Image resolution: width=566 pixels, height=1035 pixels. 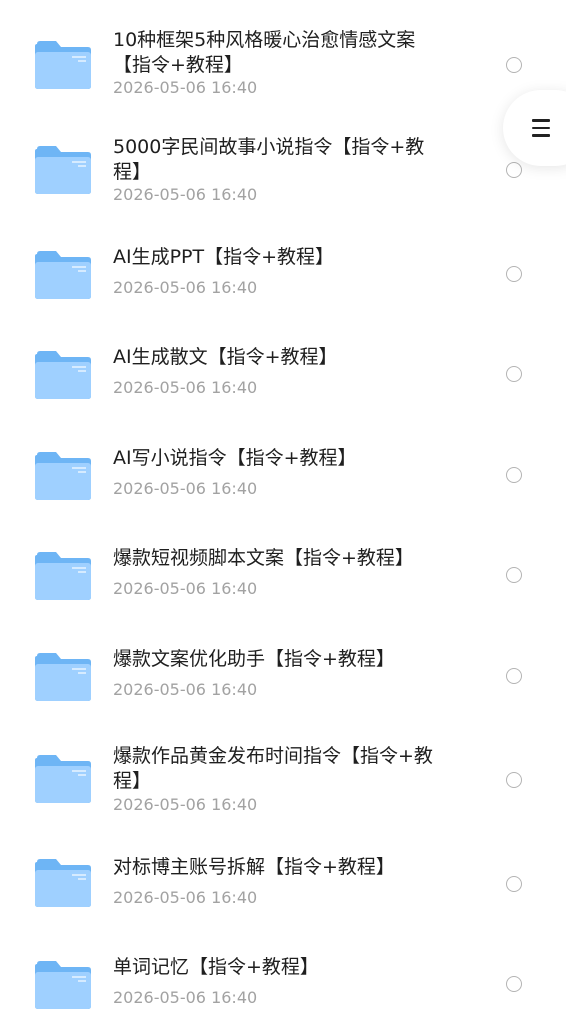 I want to click on file-name: 对标博主账号拆解【指令+教程】, so click(x=254, y=867).